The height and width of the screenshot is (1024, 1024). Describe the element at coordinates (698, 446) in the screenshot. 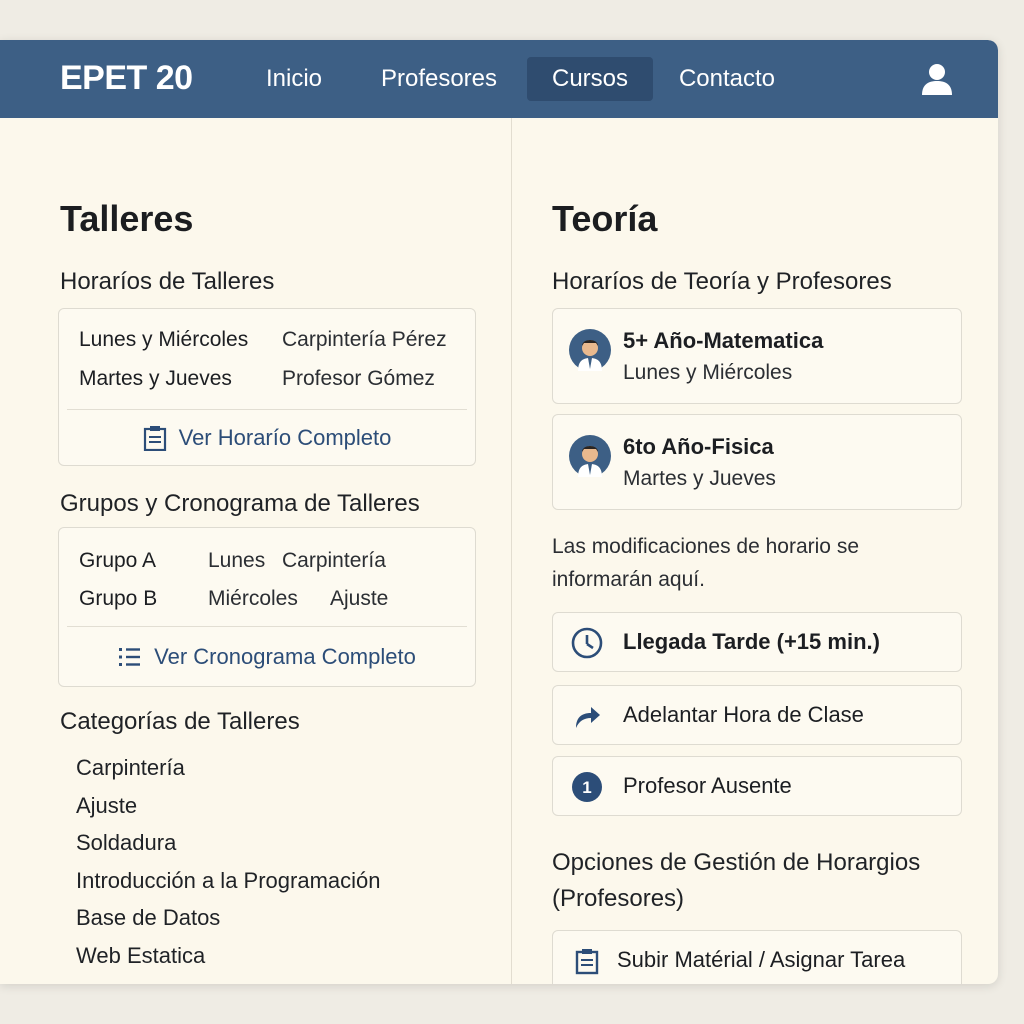

I see `professor-title: 6to Año-Fisica` at that location.